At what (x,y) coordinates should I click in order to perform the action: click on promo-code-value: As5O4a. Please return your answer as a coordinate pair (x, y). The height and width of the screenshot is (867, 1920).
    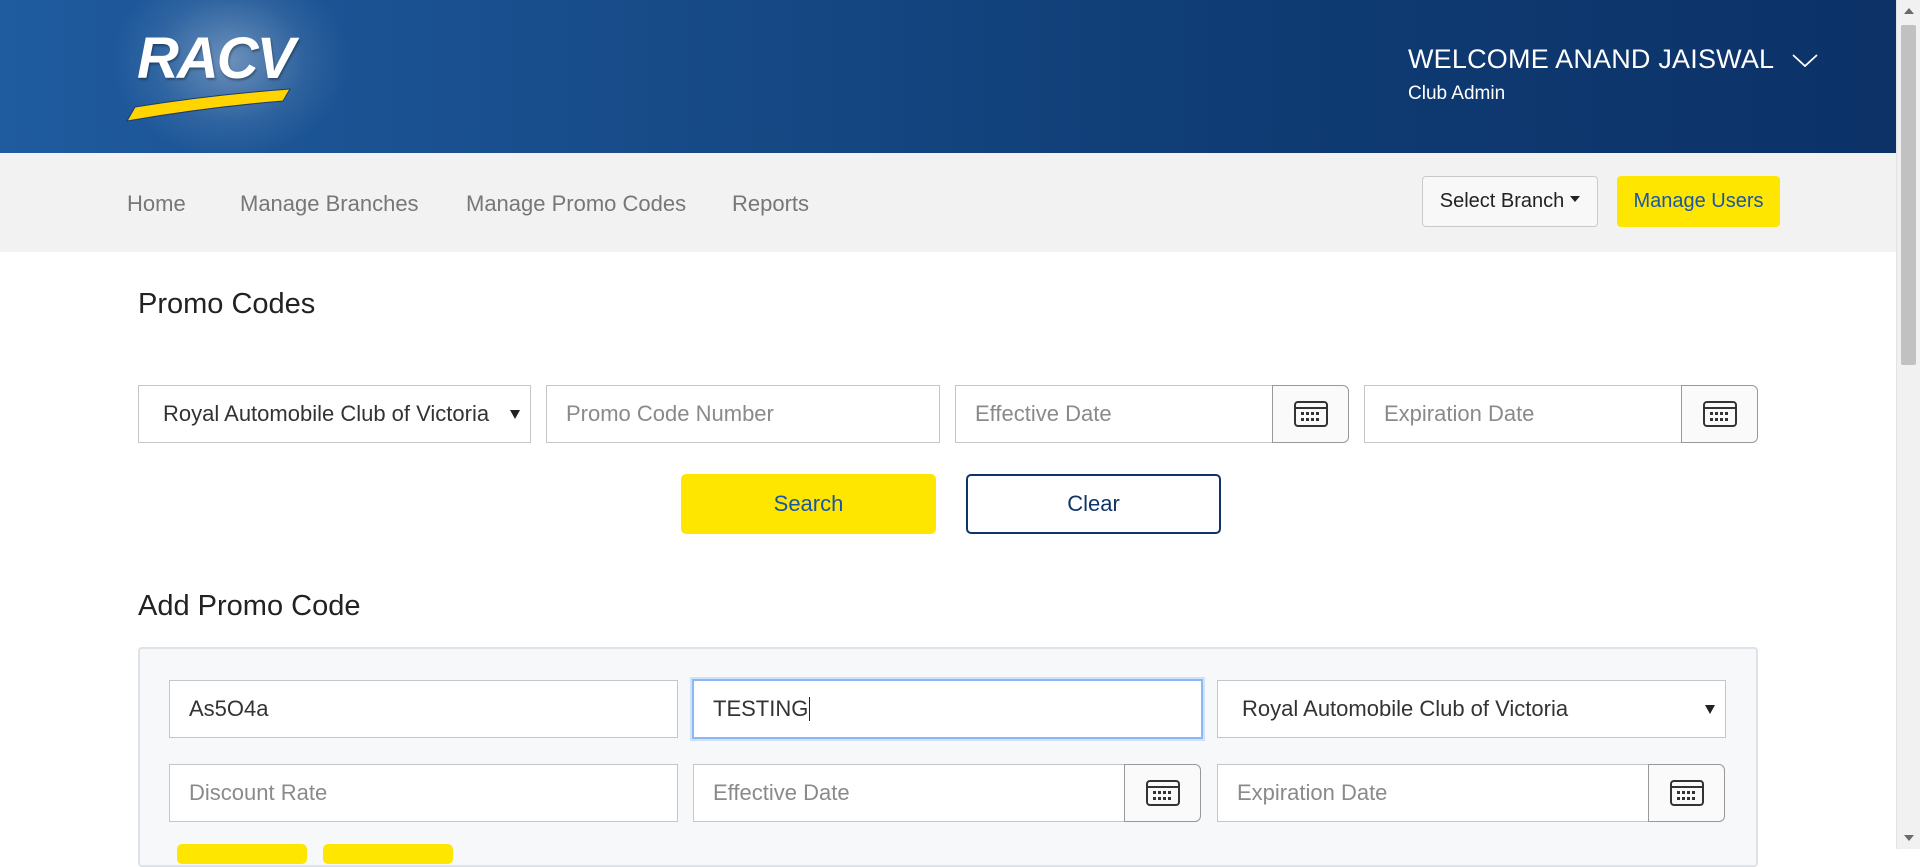
    Looking at the image, I should click on (229, 708).